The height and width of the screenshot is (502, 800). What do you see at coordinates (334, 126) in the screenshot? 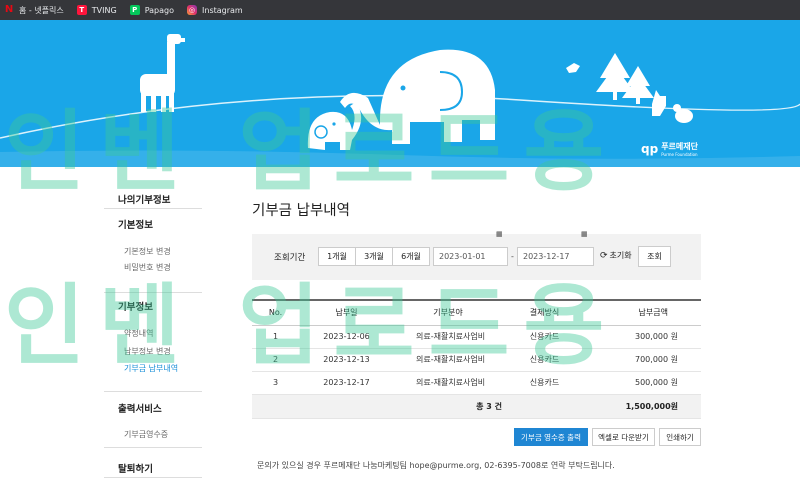
I see `elephant-small-shape` at bounding box center [334, 126].